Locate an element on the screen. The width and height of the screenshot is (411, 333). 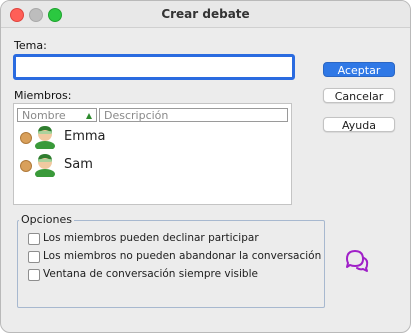
accept-button: Aceptar is located at coordinates (359, 69).